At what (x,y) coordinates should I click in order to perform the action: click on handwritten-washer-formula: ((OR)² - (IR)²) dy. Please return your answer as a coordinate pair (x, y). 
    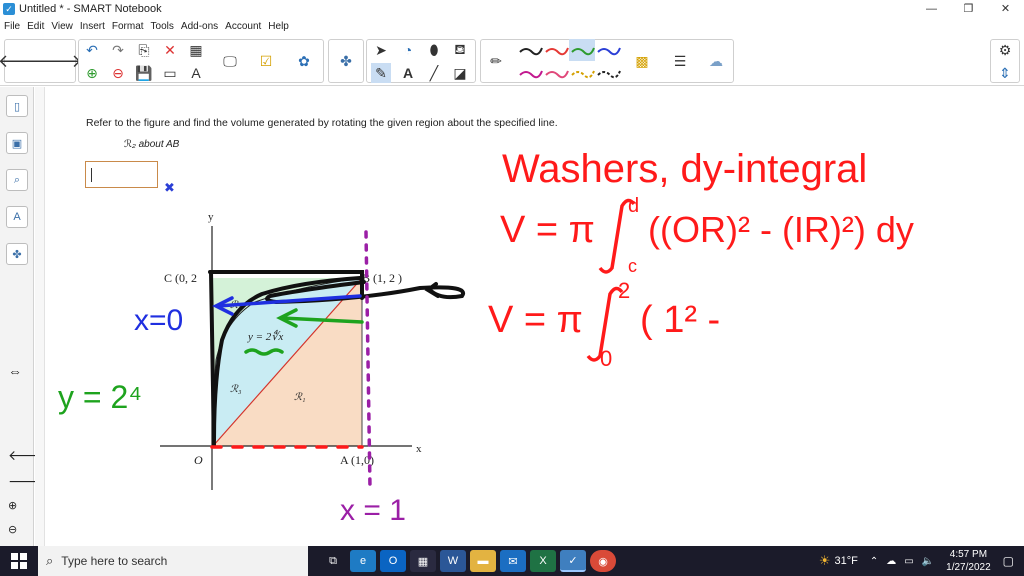
    Looking at the image, I should click on (781, 229).